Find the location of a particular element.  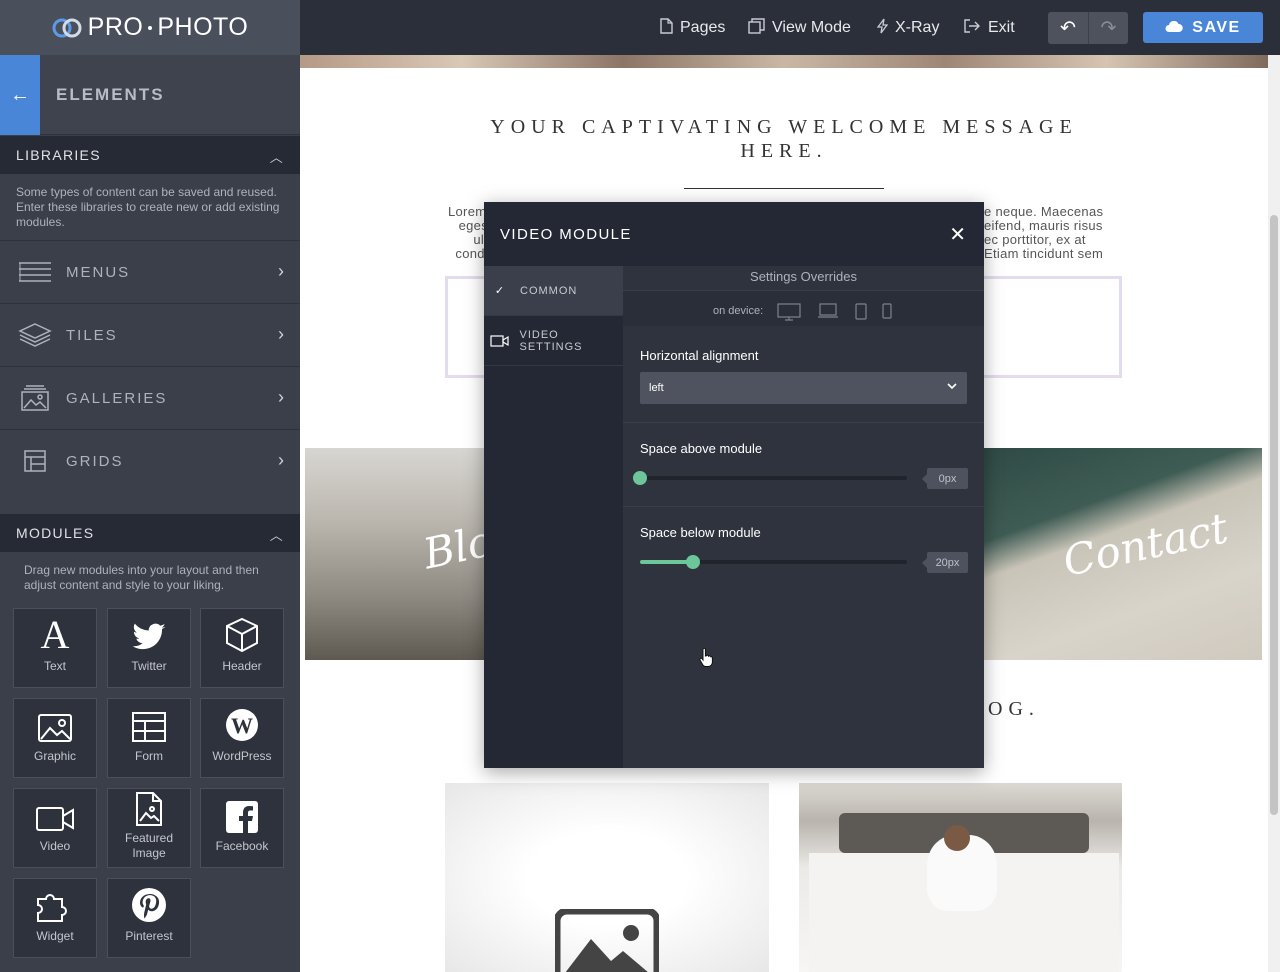

module-label: Facebook is located at coordinates (242, 846).